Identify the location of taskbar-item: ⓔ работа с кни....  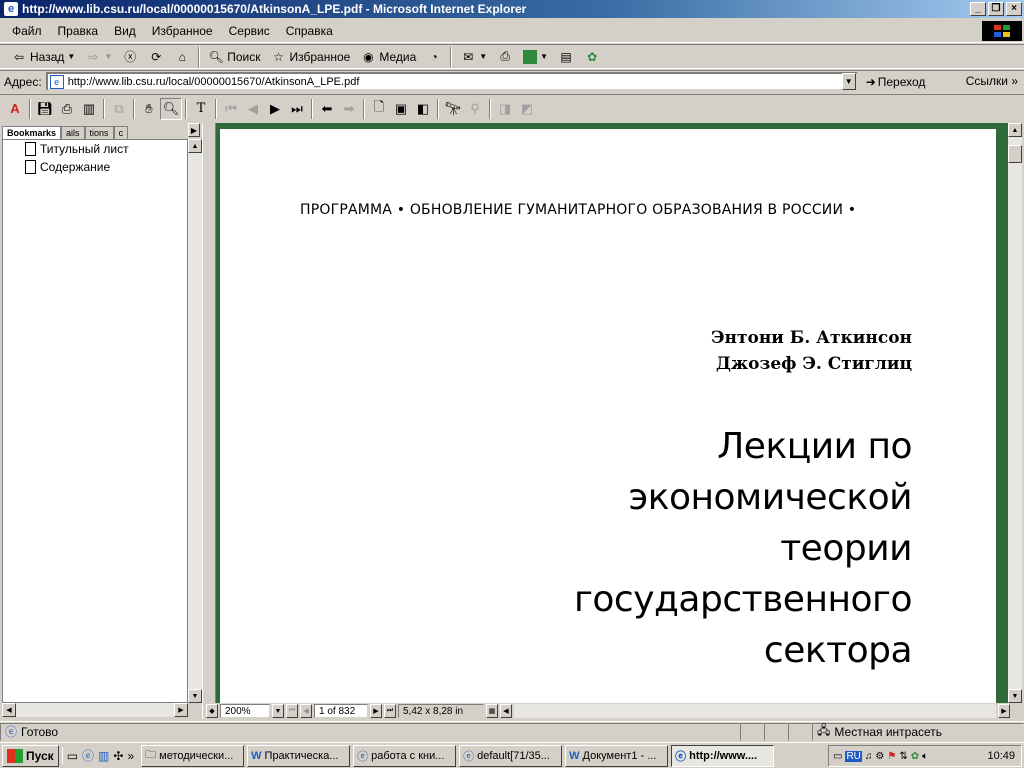
(405, 755).